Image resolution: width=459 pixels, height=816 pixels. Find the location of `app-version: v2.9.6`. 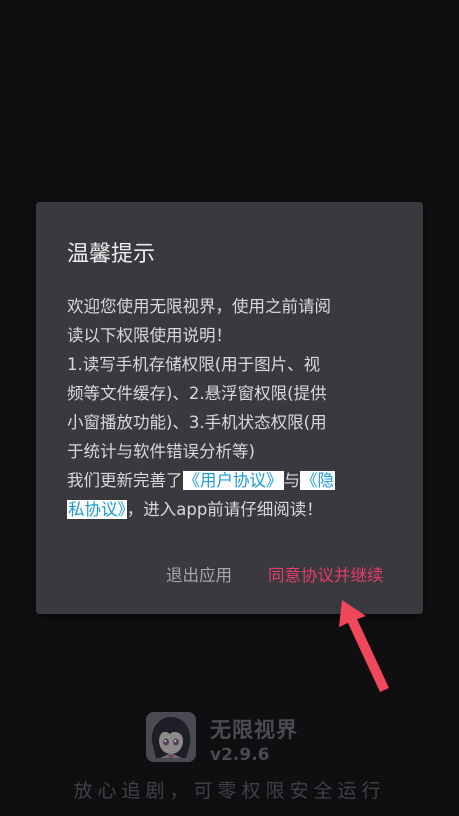

app-version: v2.9.6 is located at coordinates (240, 755).